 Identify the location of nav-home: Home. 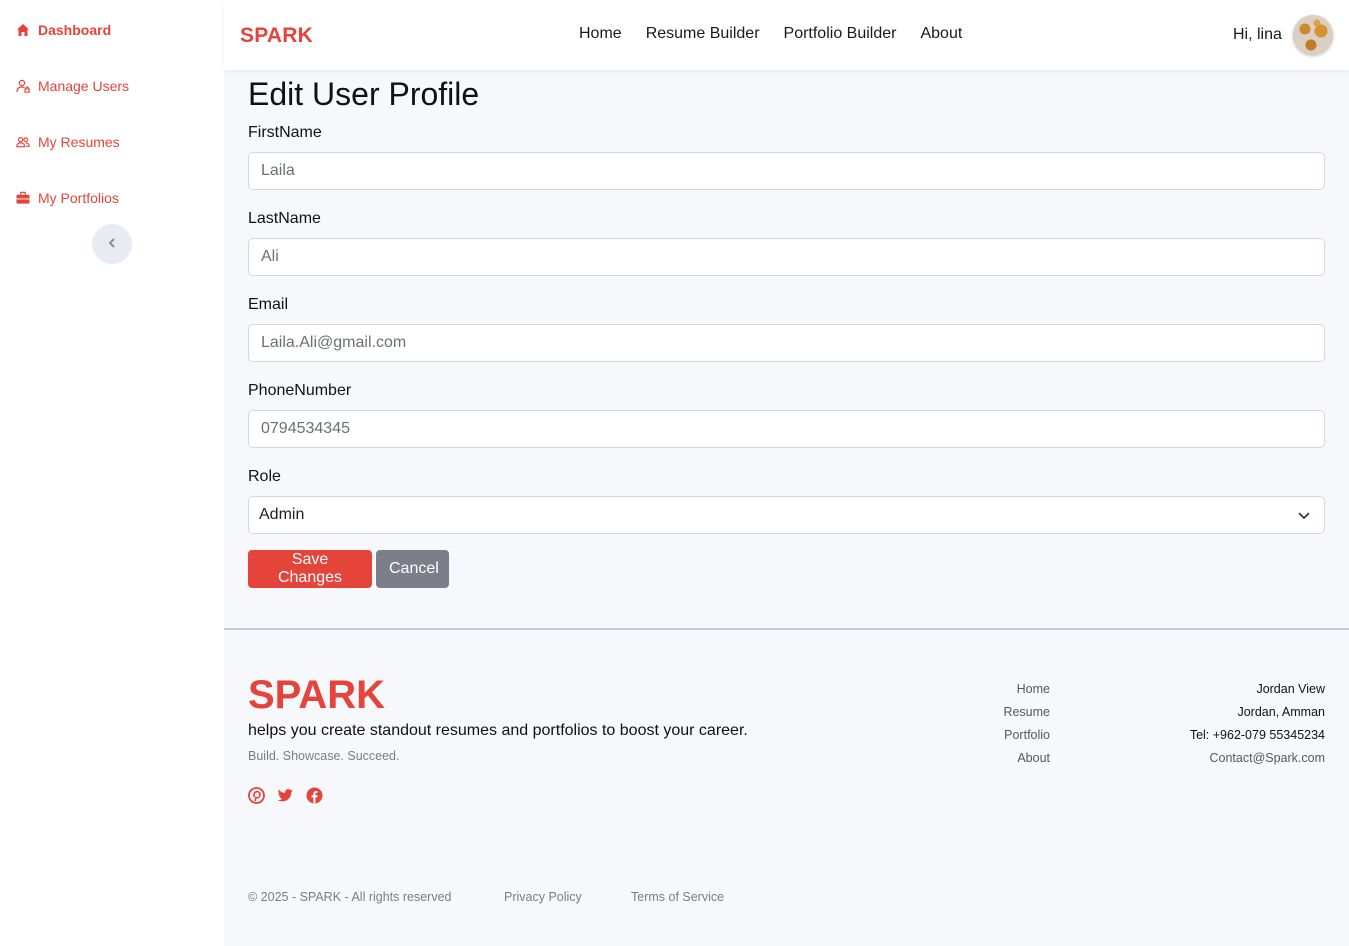
(600, 34).